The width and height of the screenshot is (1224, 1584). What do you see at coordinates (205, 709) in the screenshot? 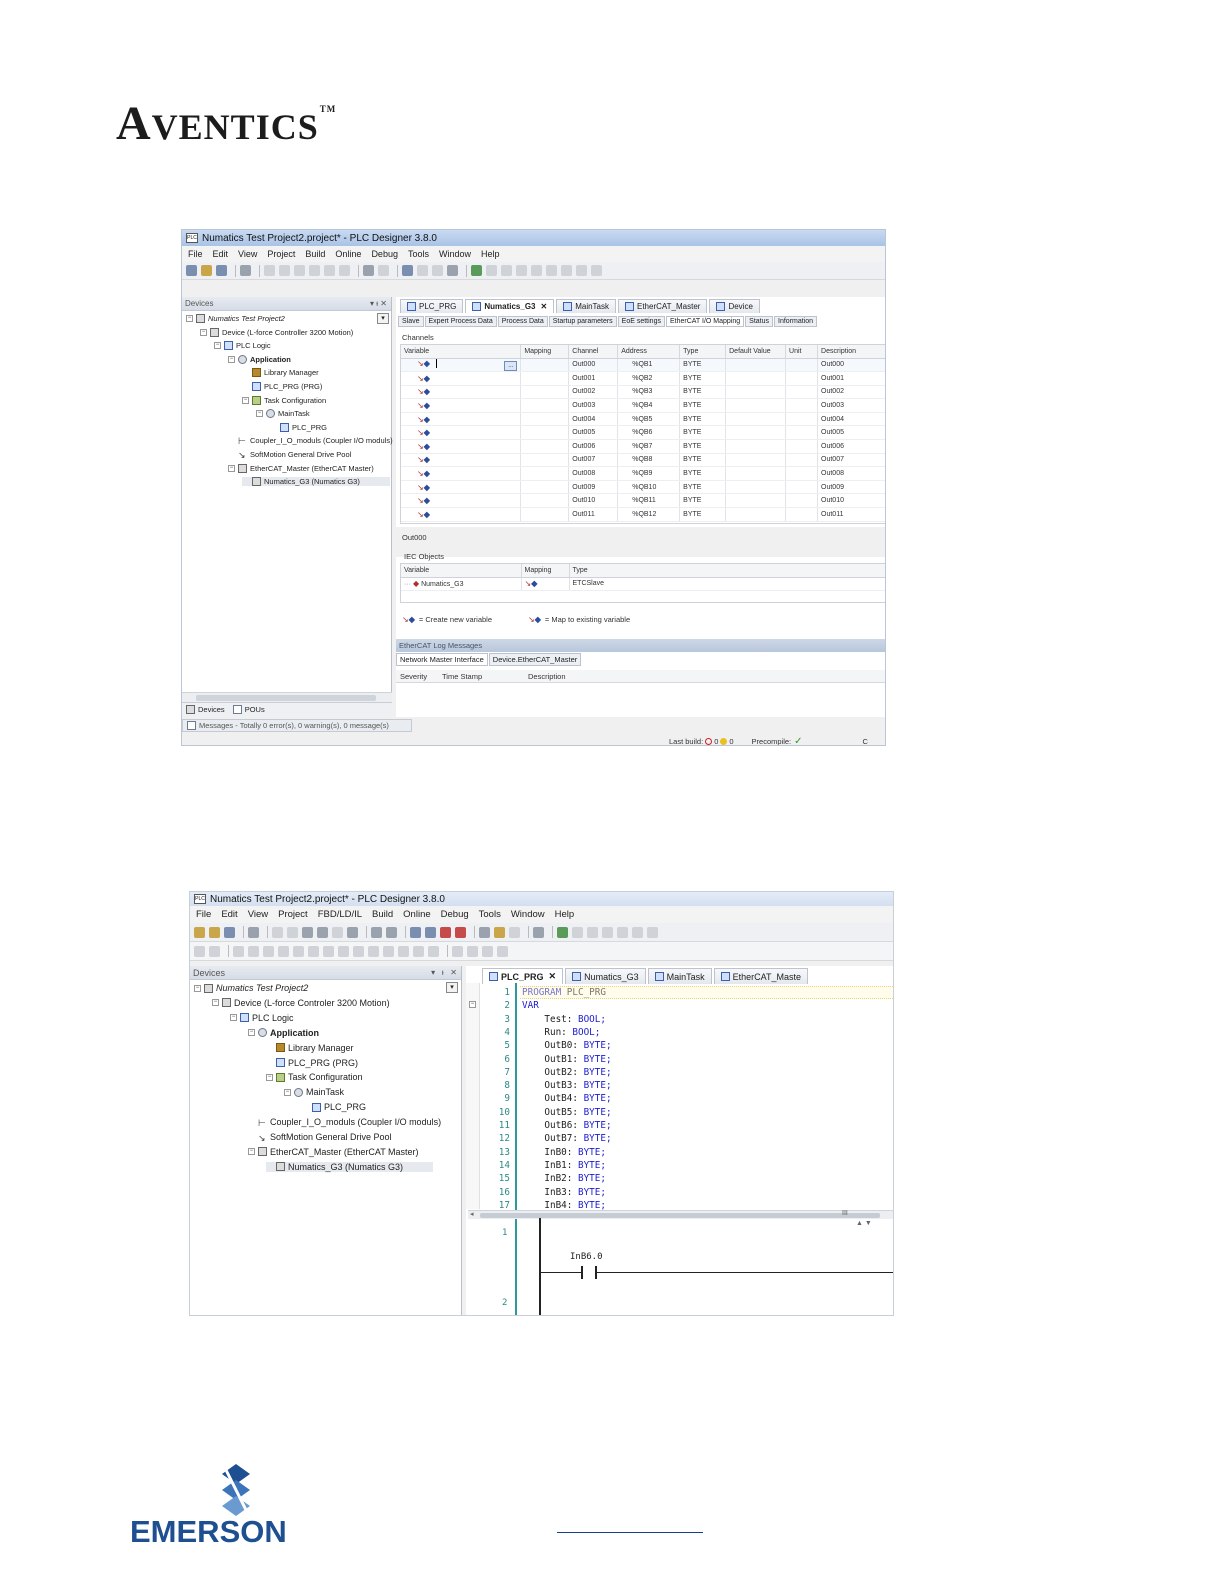
I see `devices-tab: Devices` at bounding box center [205, 709].